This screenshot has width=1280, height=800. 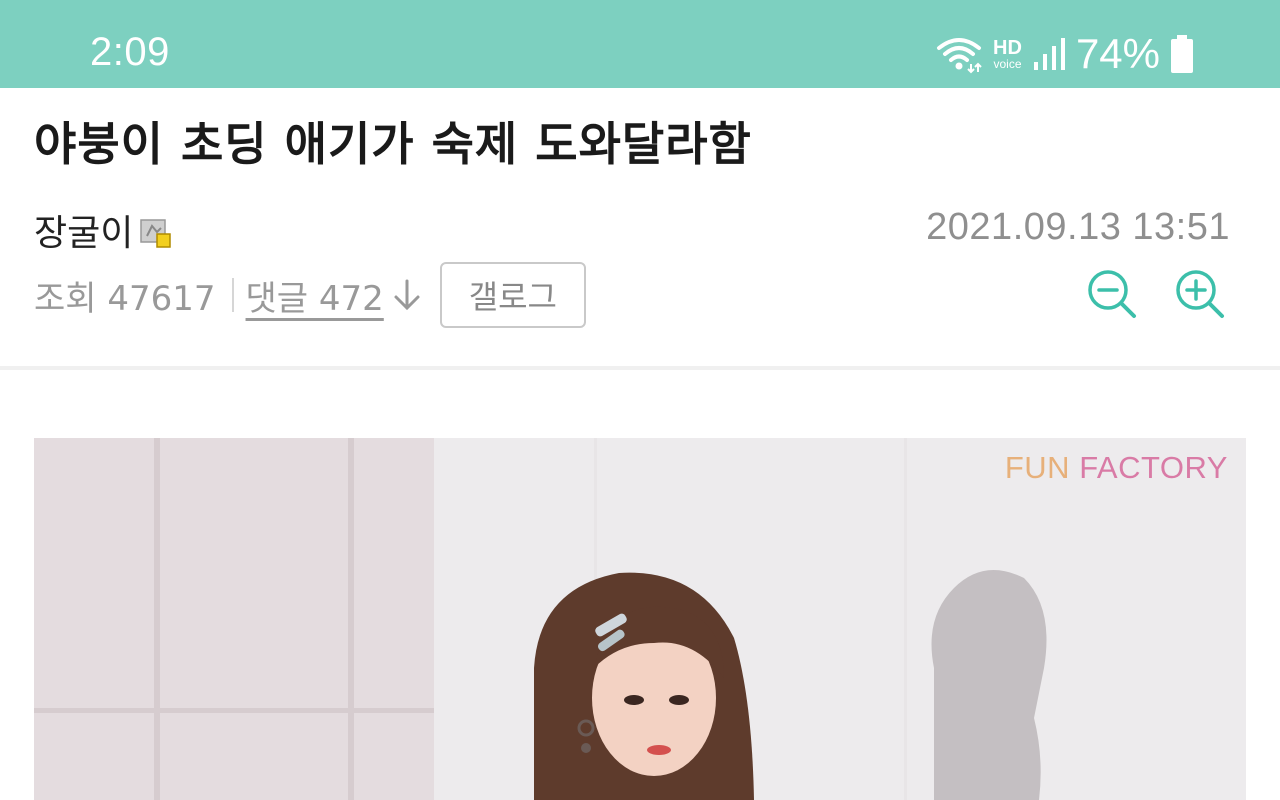 I want to click on member-badge-icon, so click(x=156, y=233).